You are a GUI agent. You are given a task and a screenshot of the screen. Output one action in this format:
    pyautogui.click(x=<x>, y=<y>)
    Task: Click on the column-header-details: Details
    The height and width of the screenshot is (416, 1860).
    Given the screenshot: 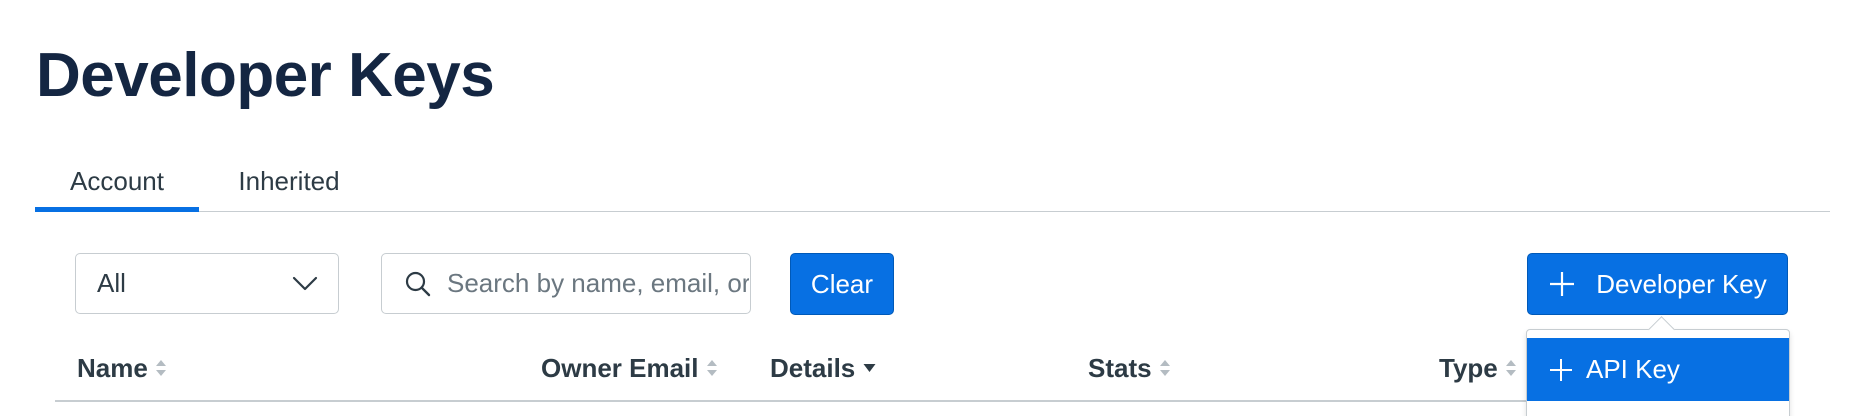 What is the action you would take?
    pyautogui.click(x=823, y=368)
    